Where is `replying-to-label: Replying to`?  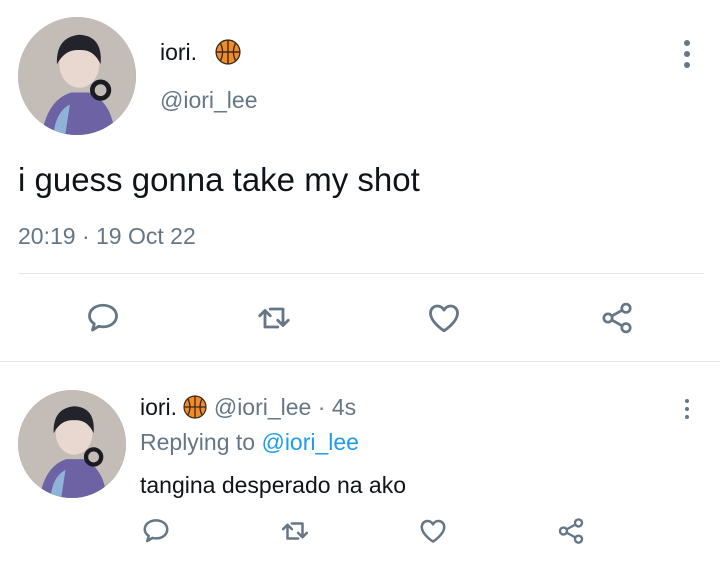 replying-to-label: Replying to is located at coordinates (198, 442).